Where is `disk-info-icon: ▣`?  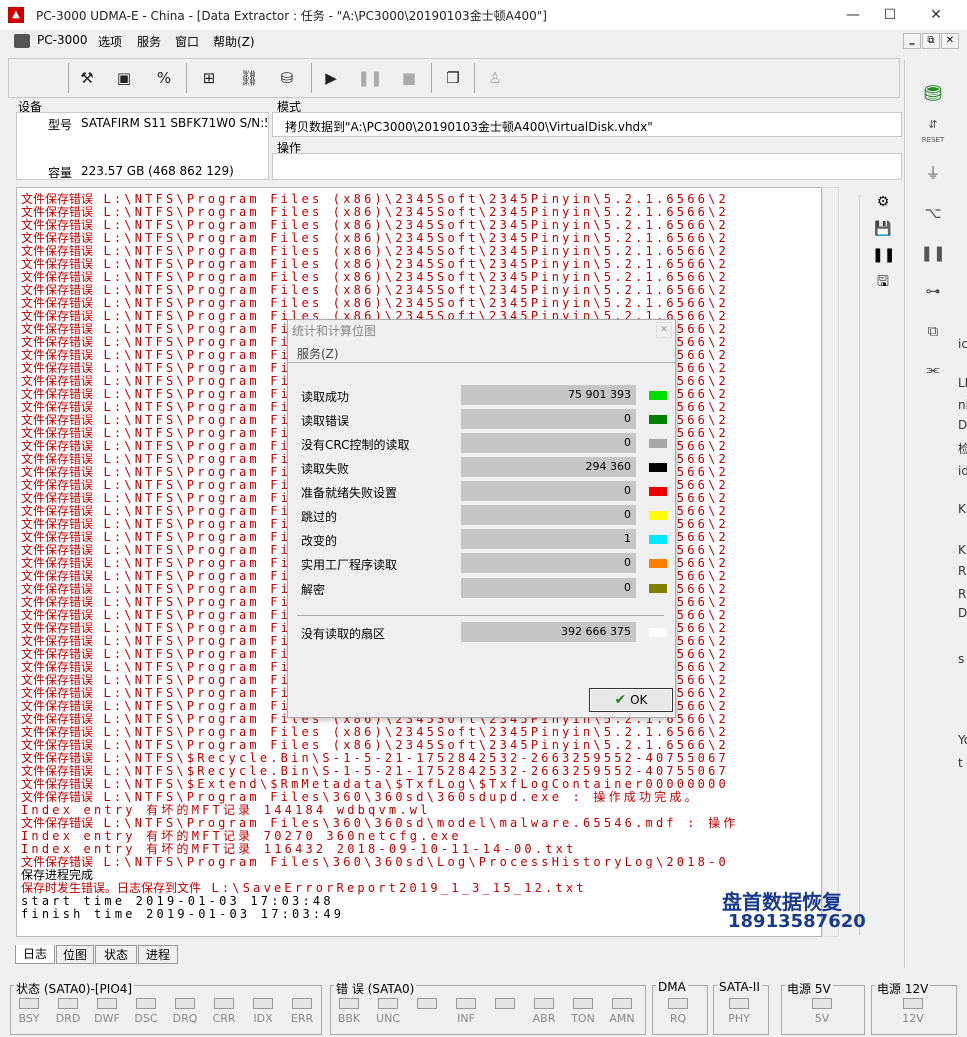
disk-info-icon: ▣ is located at coordinates (124, 78).